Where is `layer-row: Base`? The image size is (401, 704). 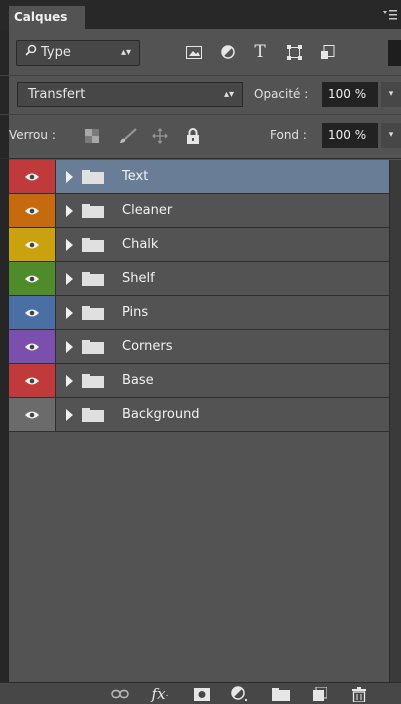 layer-row: Base is located at coordinates (199, 381).